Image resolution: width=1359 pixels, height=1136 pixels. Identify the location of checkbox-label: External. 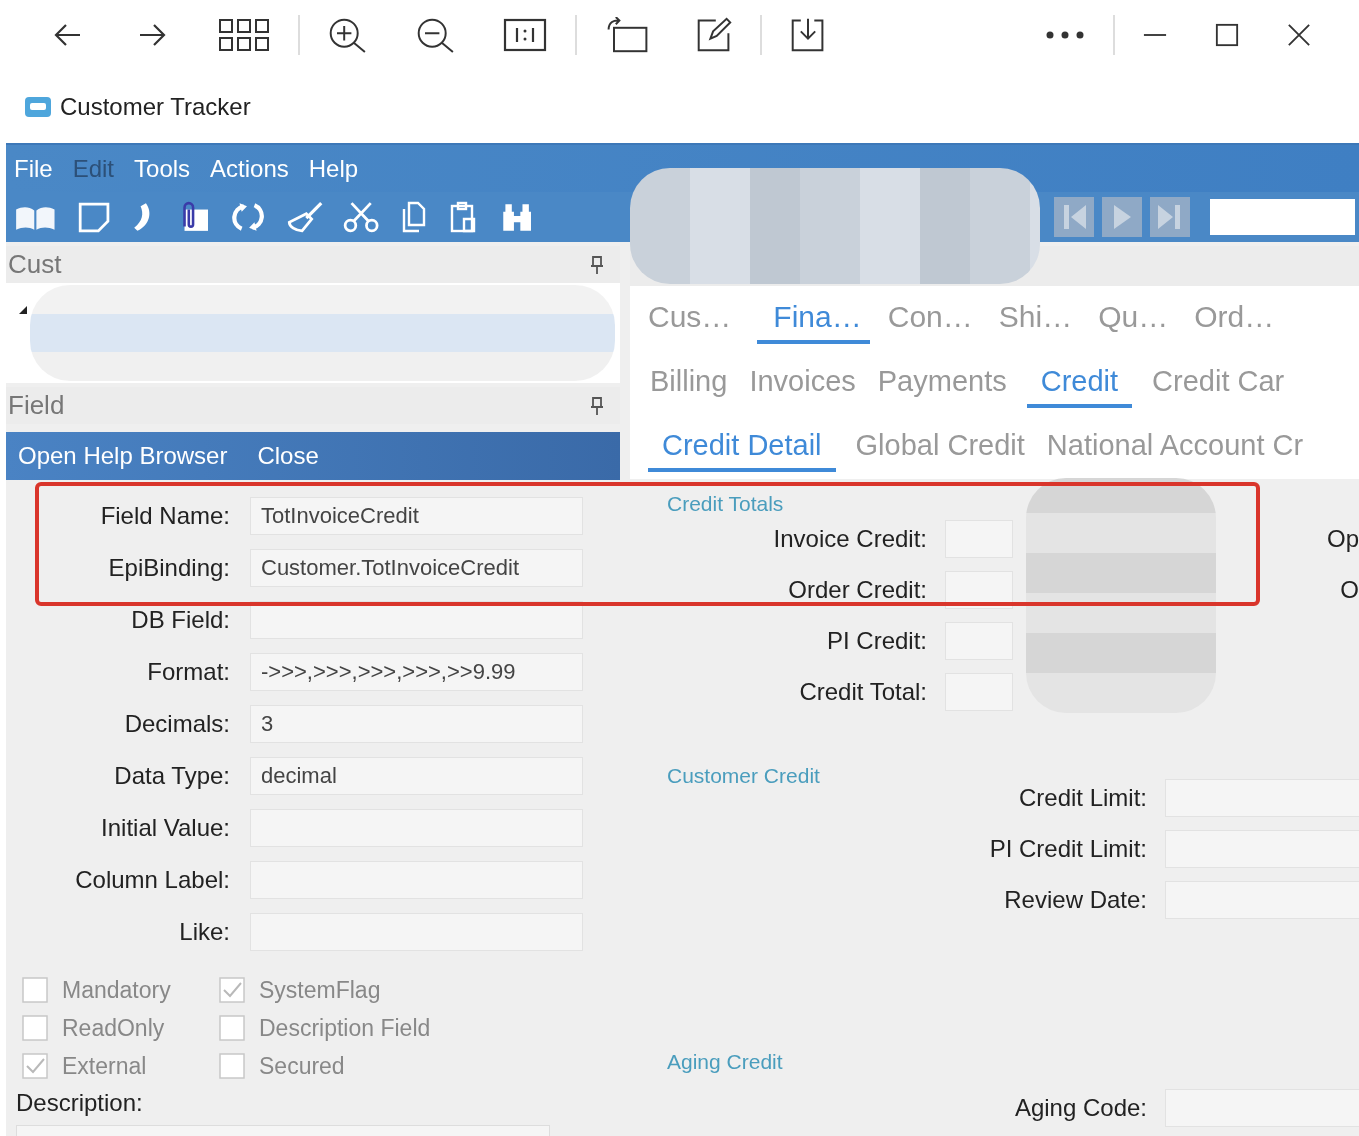
(104, 1066).